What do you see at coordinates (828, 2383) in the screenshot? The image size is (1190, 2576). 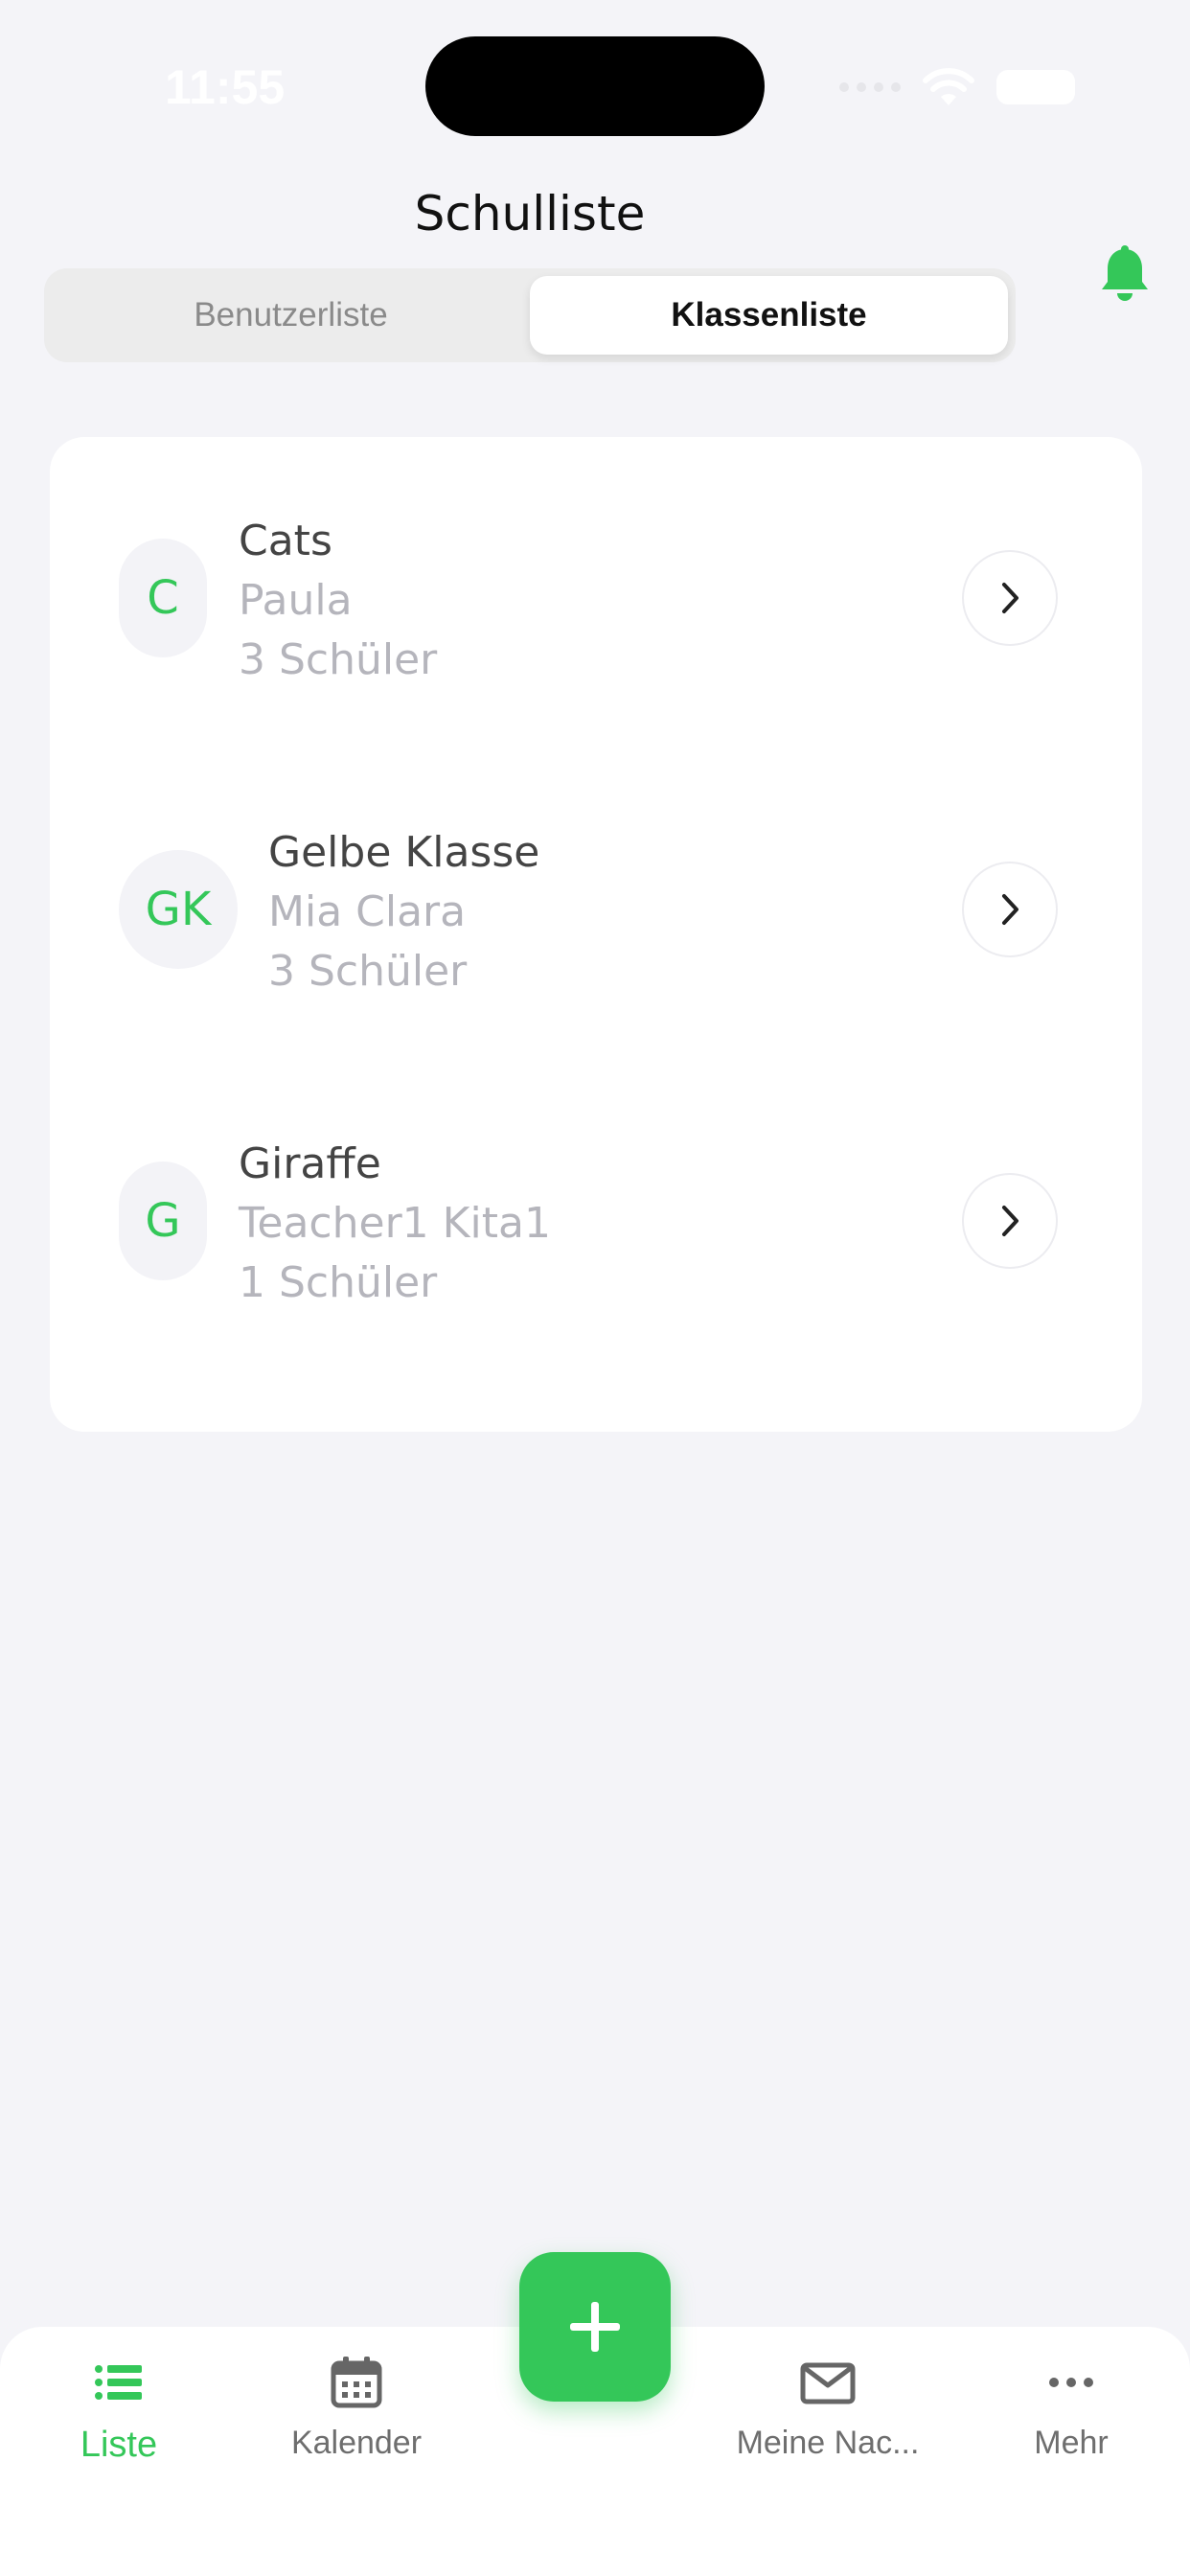 I see `mail-icon` at bounding box center [828, 2383].